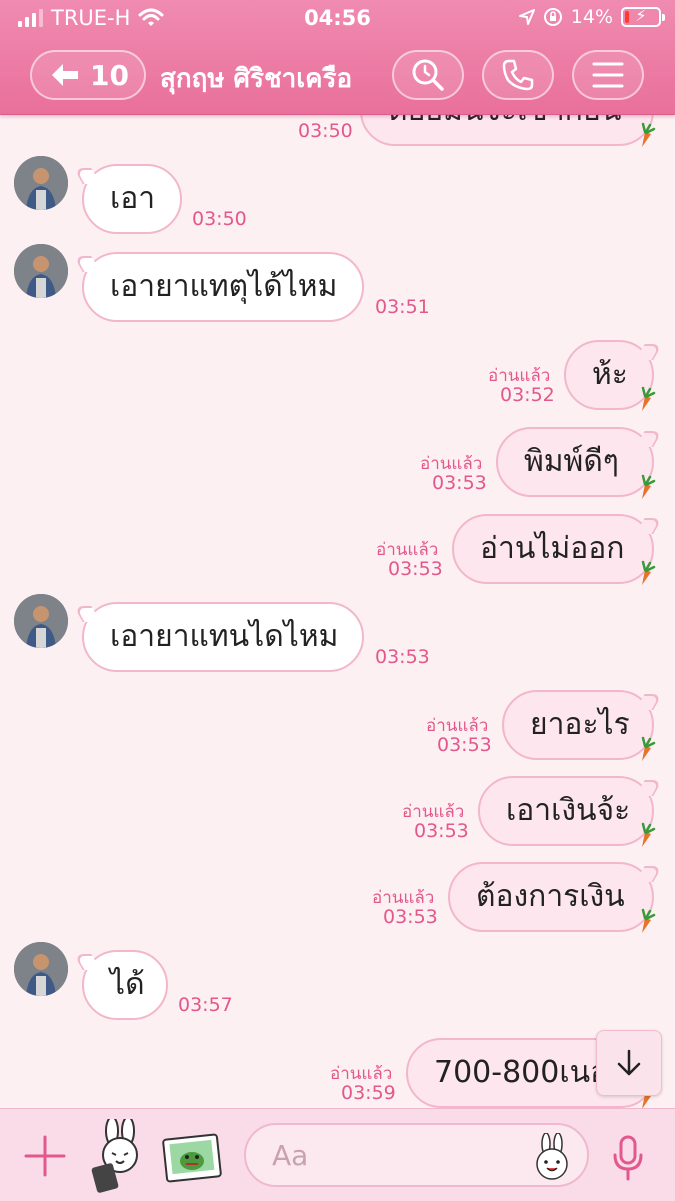 Image resolution: width=675 pixels, height=1201 pixels. Describe the element at coordinates (88, 75) in the screenshot. I see `back-button: 10` at that location.